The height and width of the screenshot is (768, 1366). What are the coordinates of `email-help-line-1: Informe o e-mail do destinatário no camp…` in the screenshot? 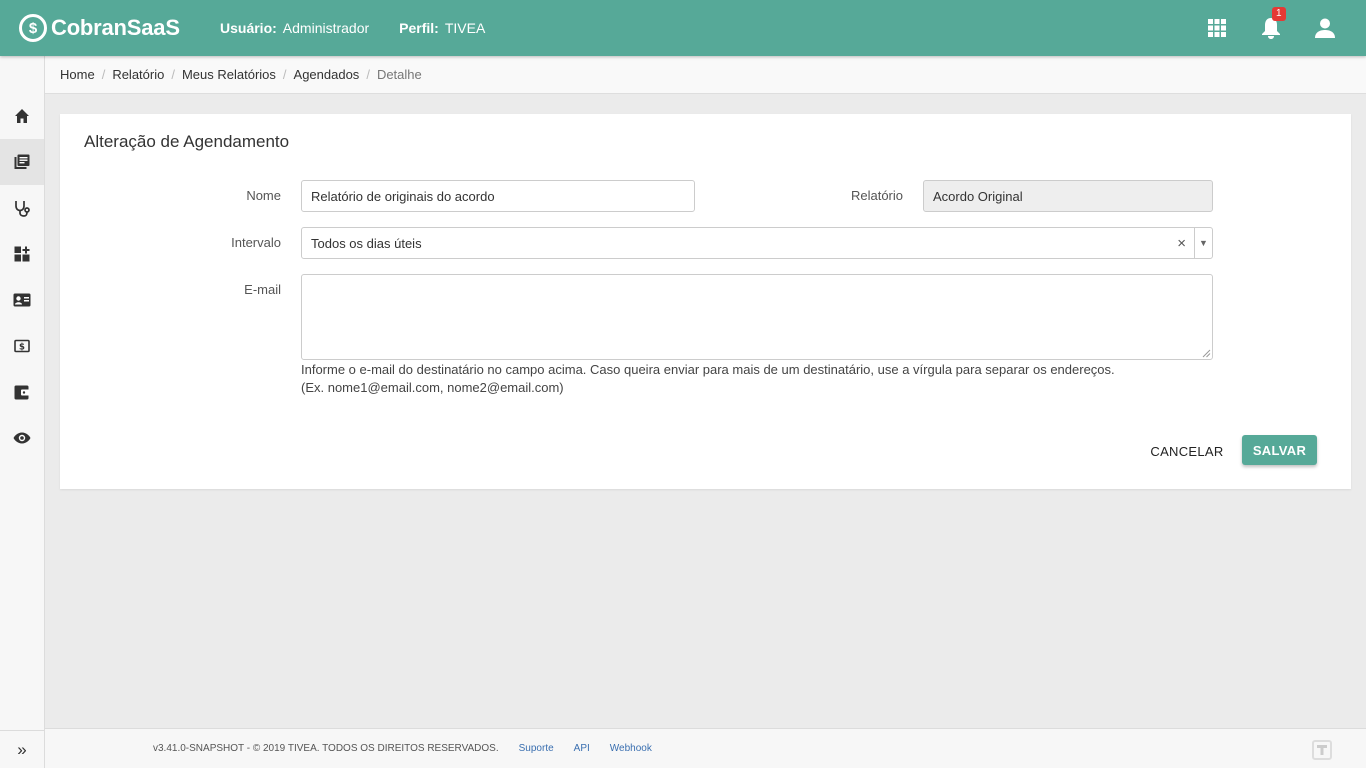 It's located at (708, 369).